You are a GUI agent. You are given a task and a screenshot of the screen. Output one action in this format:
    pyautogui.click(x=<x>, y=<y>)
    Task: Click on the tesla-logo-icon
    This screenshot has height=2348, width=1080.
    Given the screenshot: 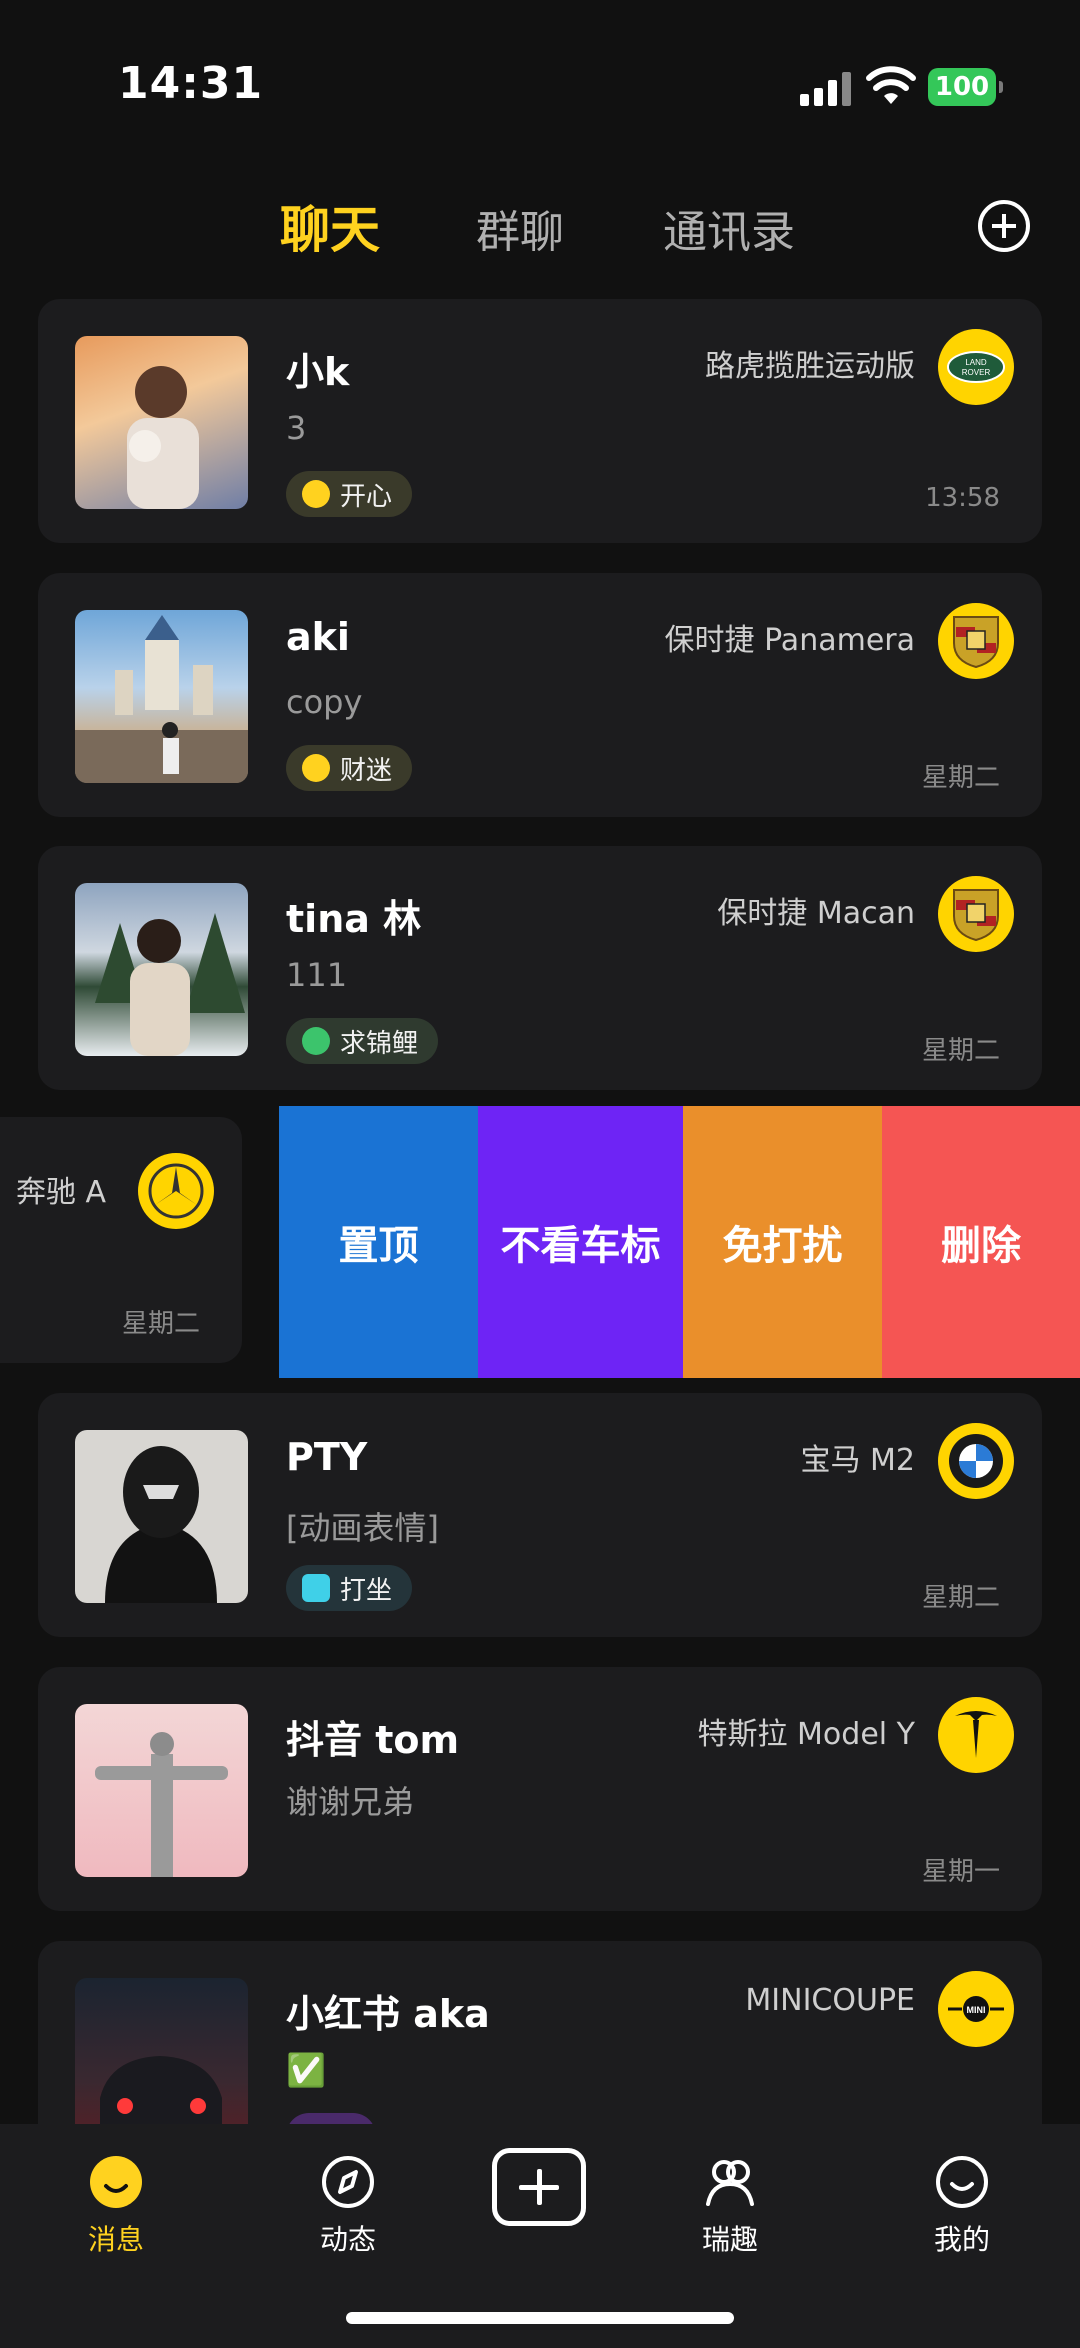 What is the action you would take?
    pyautogui.click(x=976, y=1735)
    